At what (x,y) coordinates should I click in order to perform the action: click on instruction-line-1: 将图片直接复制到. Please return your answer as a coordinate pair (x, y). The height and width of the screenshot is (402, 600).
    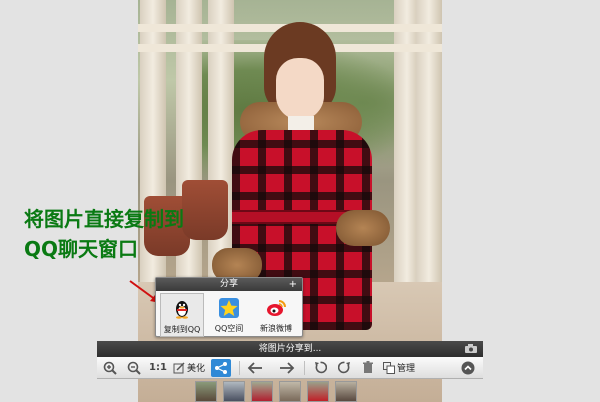
    Looking at the image, I should click on (104, 219).